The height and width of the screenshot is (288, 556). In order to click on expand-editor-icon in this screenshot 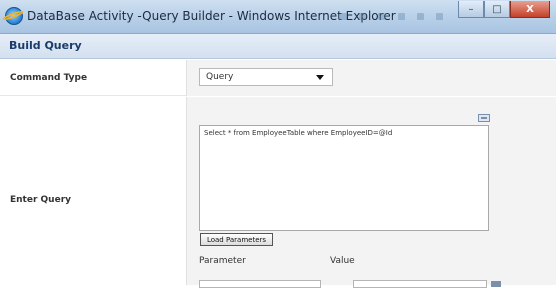, I will do `click(484, 118)`.